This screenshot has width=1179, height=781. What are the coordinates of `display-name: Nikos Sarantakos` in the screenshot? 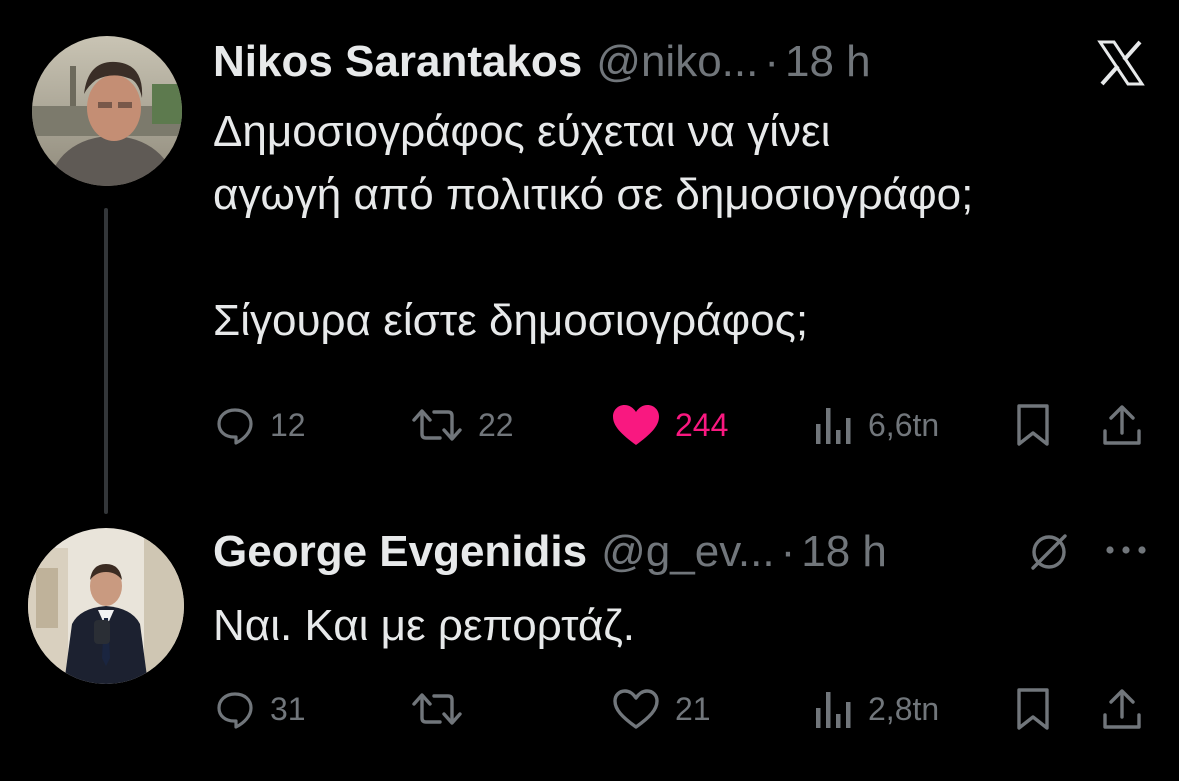 It's located at (397, 62).